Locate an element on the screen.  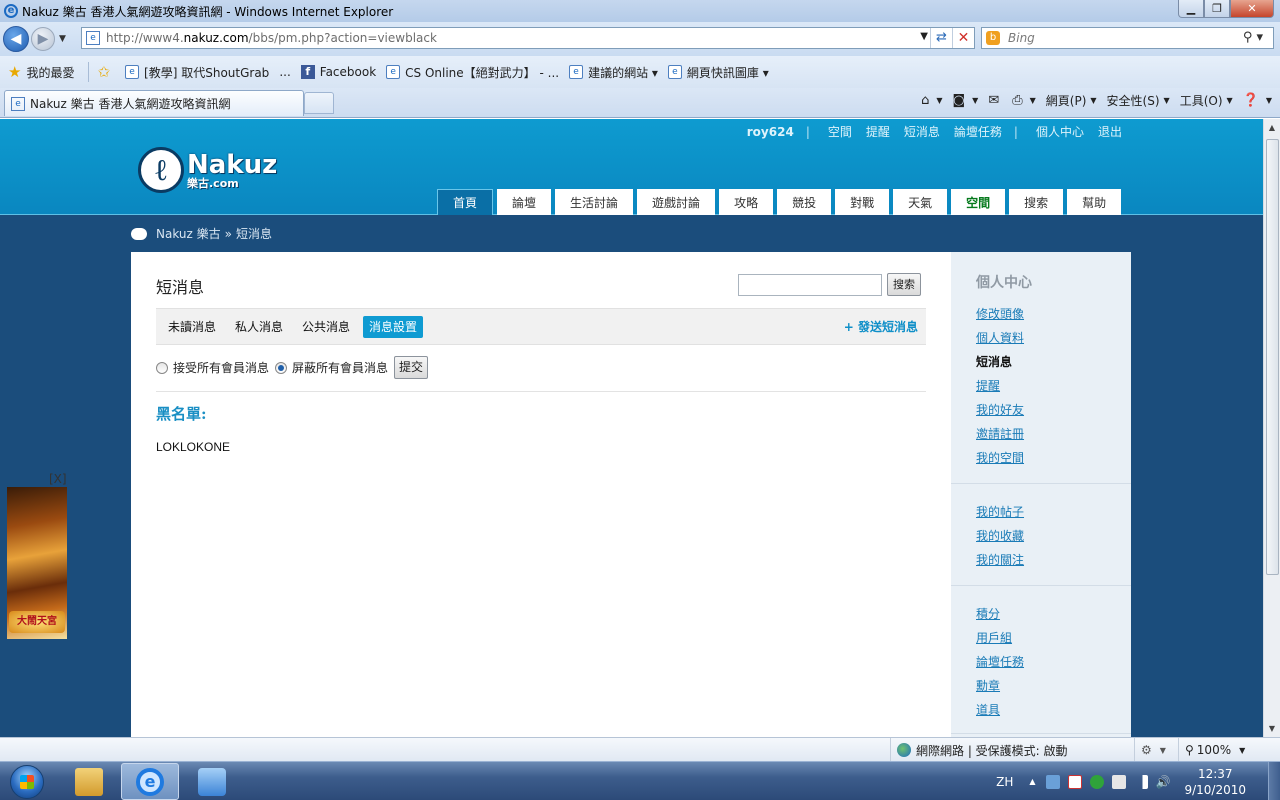
taskbar-internet-explorer: e is located at coordinates (150, 781).